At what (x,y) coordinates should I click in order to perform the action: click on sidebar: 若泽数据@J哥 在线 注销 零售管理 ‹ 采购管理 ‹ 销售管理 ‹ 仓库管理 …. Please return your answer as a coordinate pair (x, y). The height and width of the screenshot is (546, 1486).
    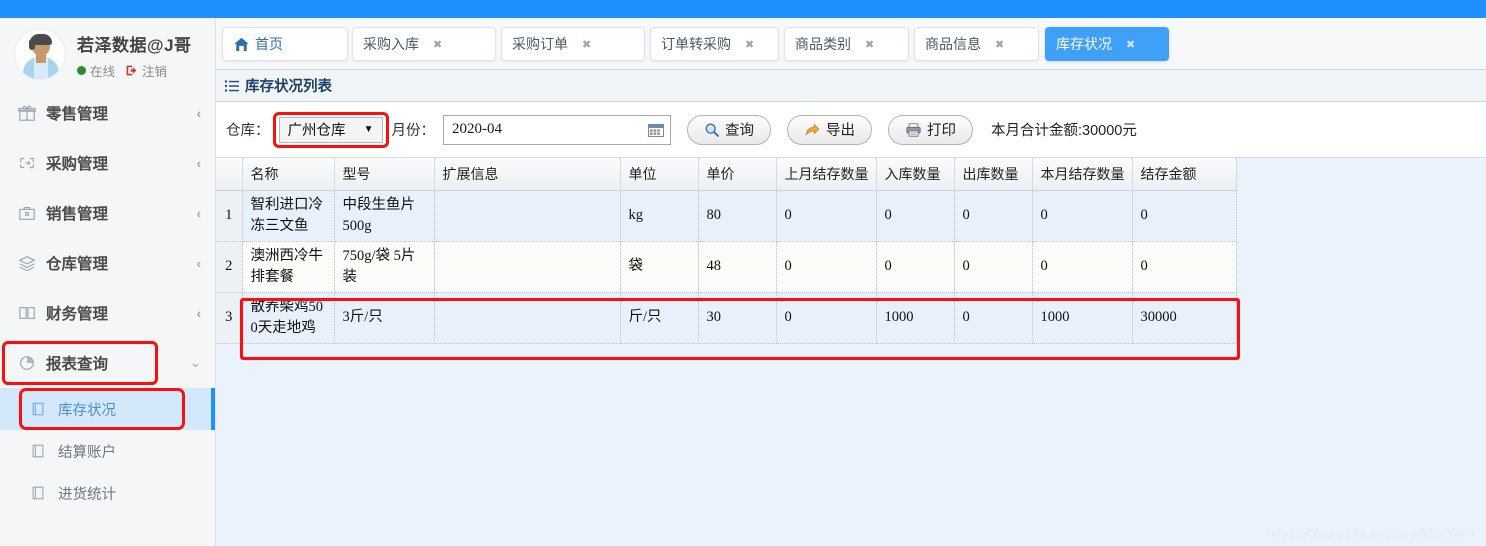
    Looking at the image, I should click on (108, 282).